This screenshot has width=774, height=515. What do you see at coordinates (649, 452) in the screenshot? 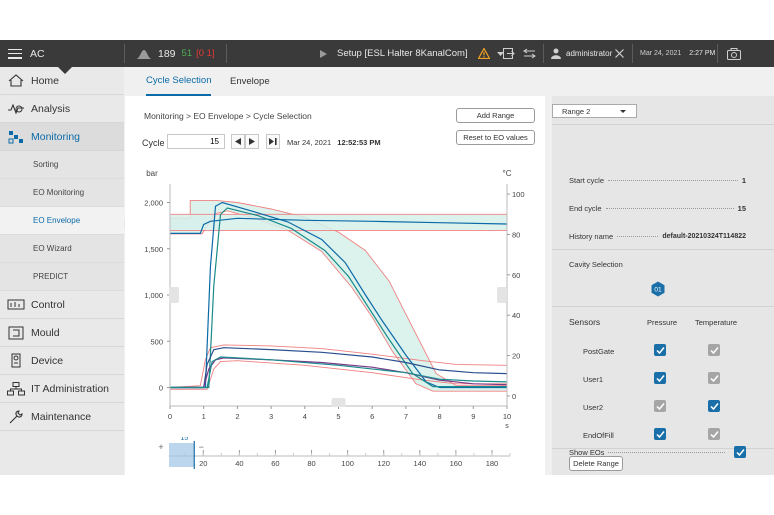
I see `show-eos-row: Show EOs` at bounding box center [649, 452].